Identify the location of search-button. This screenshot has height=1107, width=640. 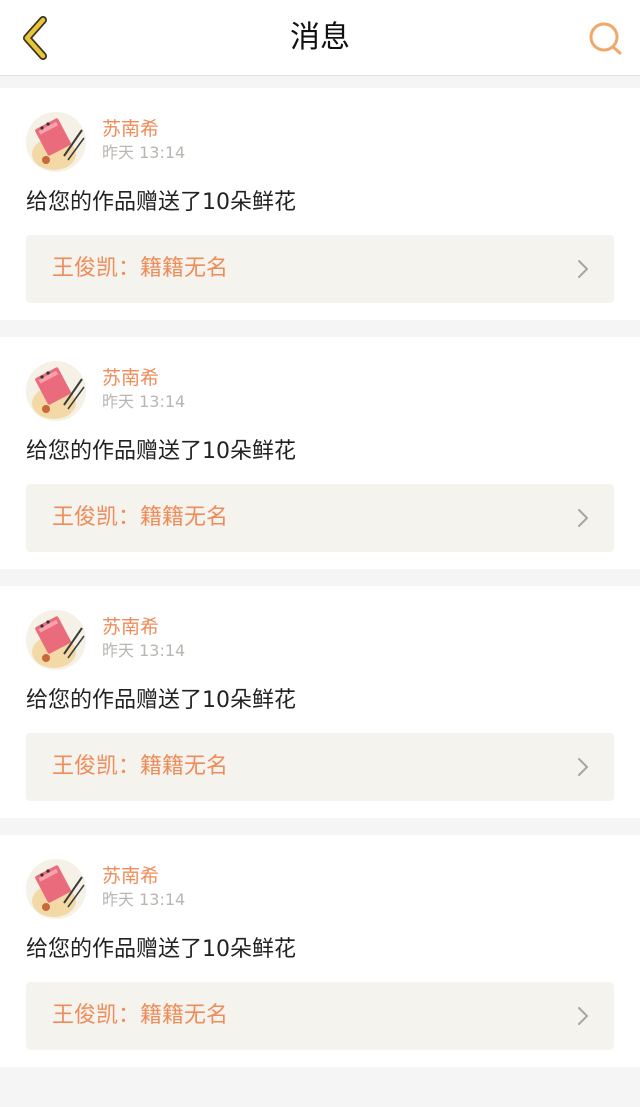
(606, 38).